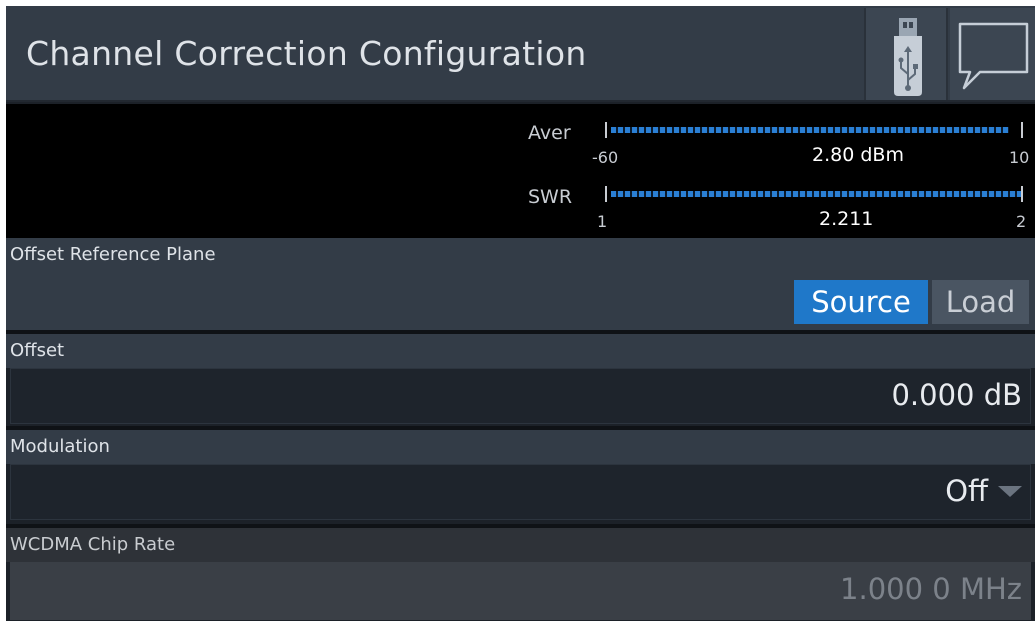  What do you see at coordinates (966, 491) in the screenshot?
I see `modulation-value: Off` at bounding box center [966, 491].